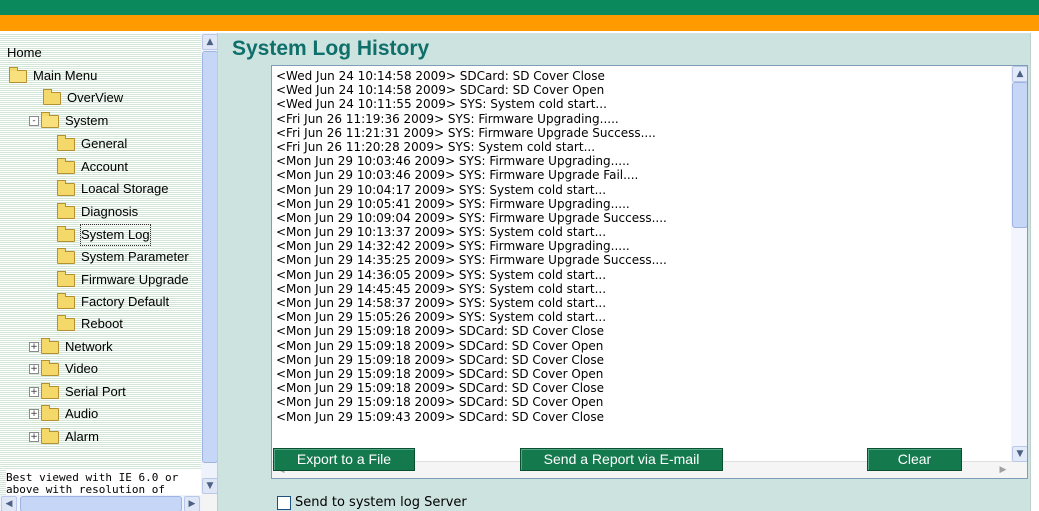 Image resolution: width=1039 pixels, height=511 pixels. I want to click on clear-button: Clear, so click(914, 459).